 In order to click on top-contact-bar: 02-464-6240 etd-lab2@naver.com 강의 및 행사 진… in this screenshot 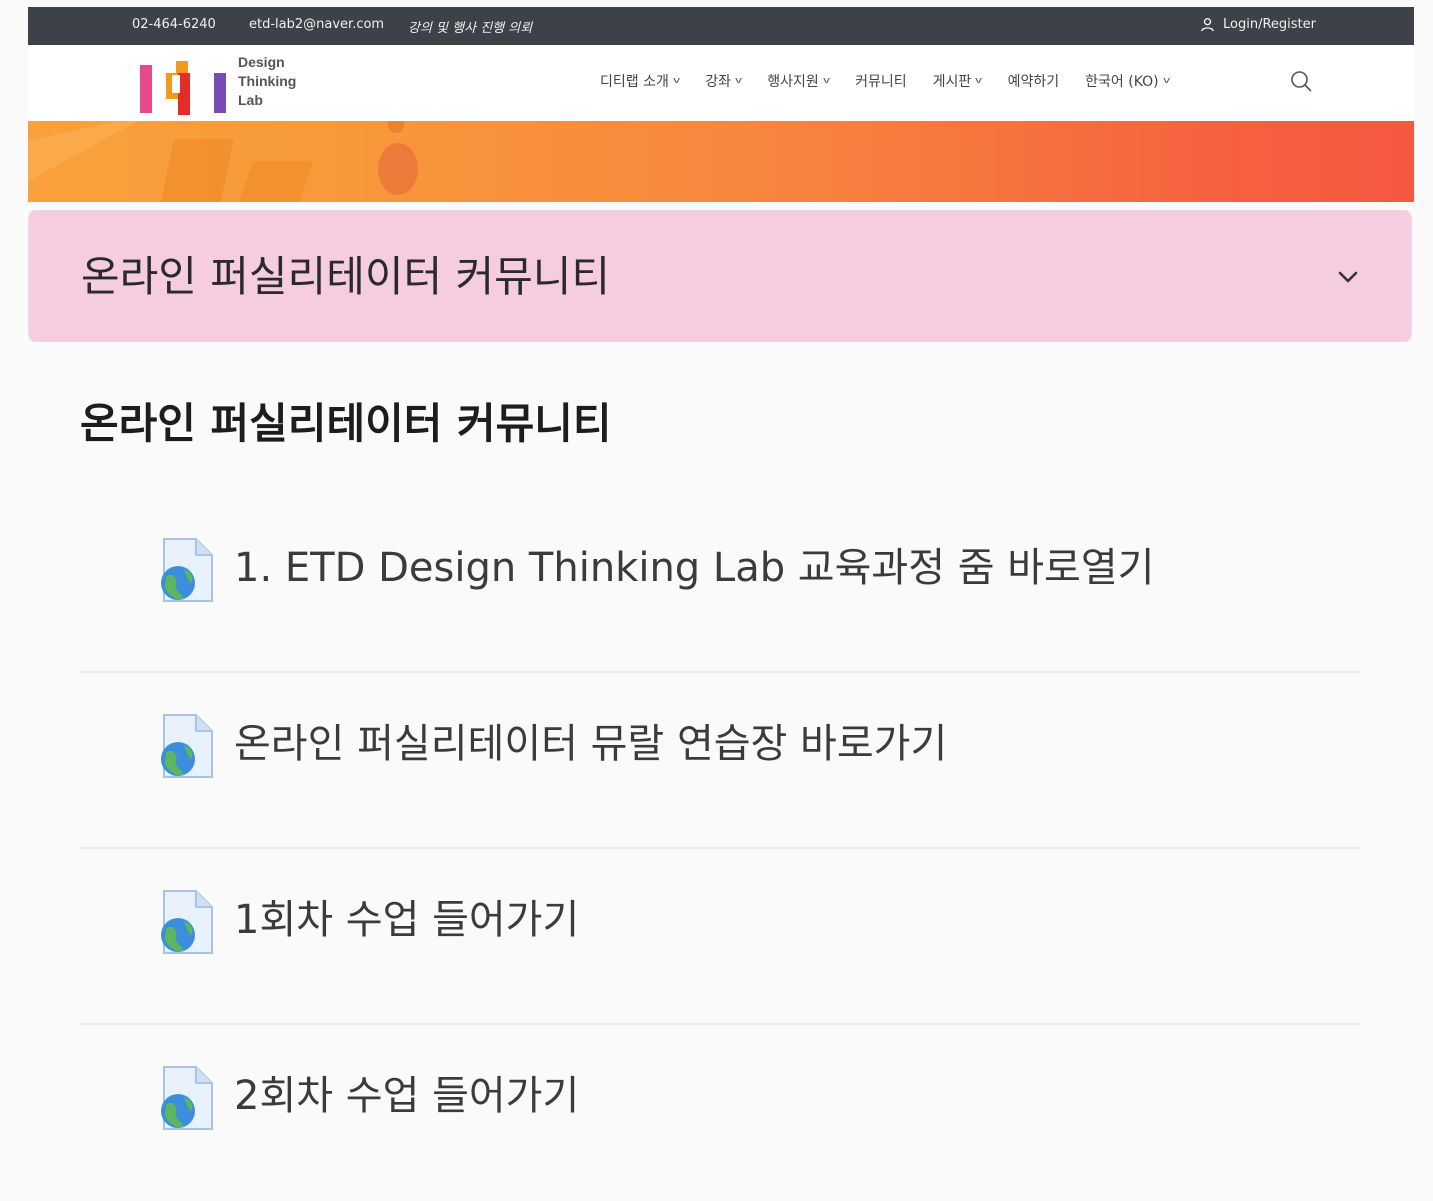, I will do `click(721, 26)`.